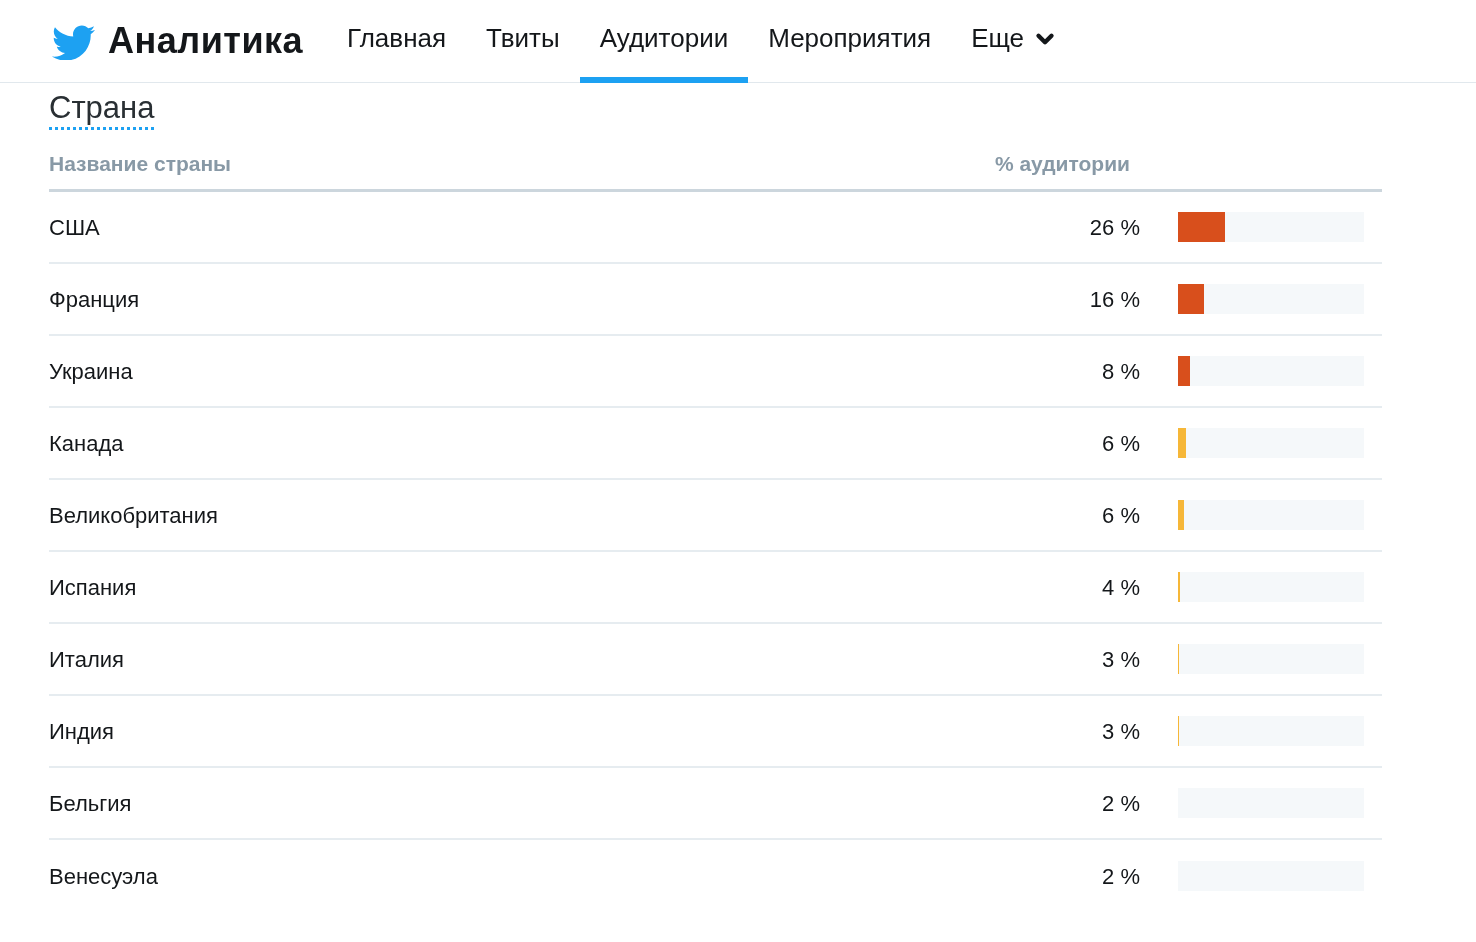 The image size is (1476, 942). I want to click on section-title: Страна, so click(102, 109).